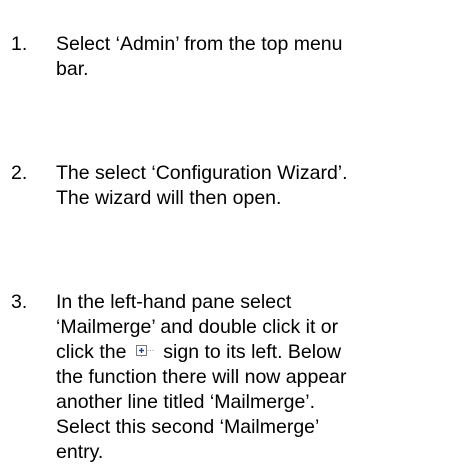 The height and width of the screenshot is (473, 459). Describe the element at coordinates (199, 44) in the screenshot. I see `step-text-line: Select ‘Admin’ from the top menu` at that location.